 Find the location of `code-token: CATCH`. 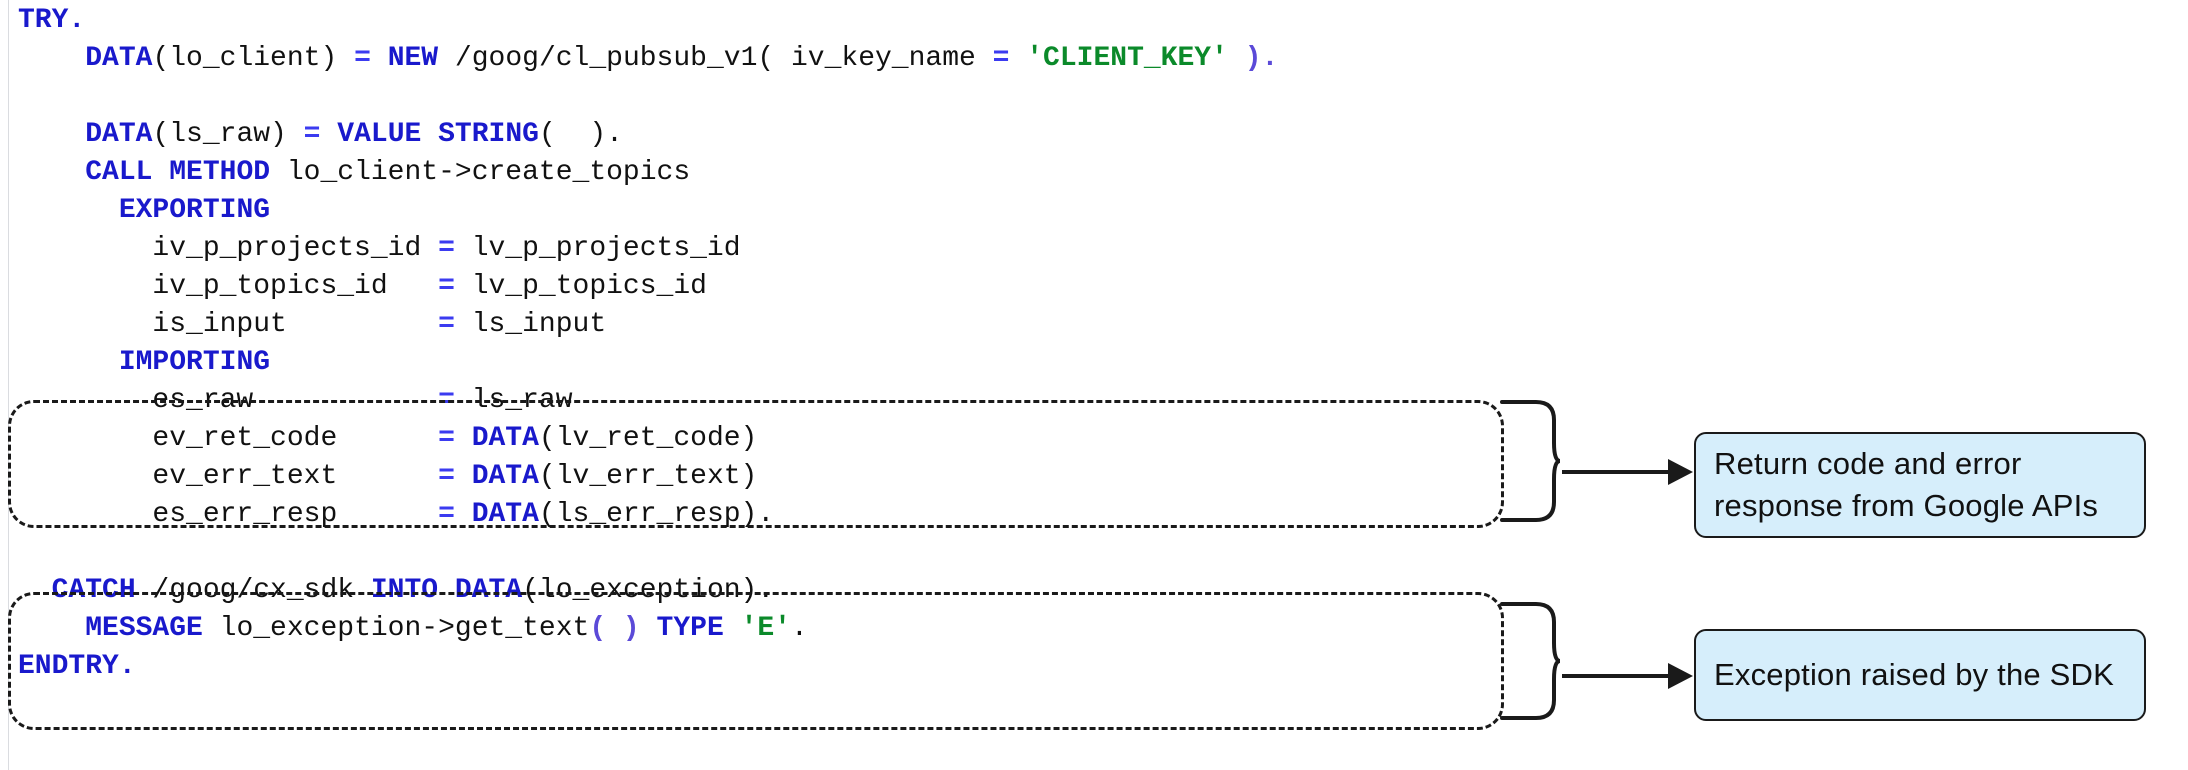

code-token: CATCH is located at coordinates (93, 590).